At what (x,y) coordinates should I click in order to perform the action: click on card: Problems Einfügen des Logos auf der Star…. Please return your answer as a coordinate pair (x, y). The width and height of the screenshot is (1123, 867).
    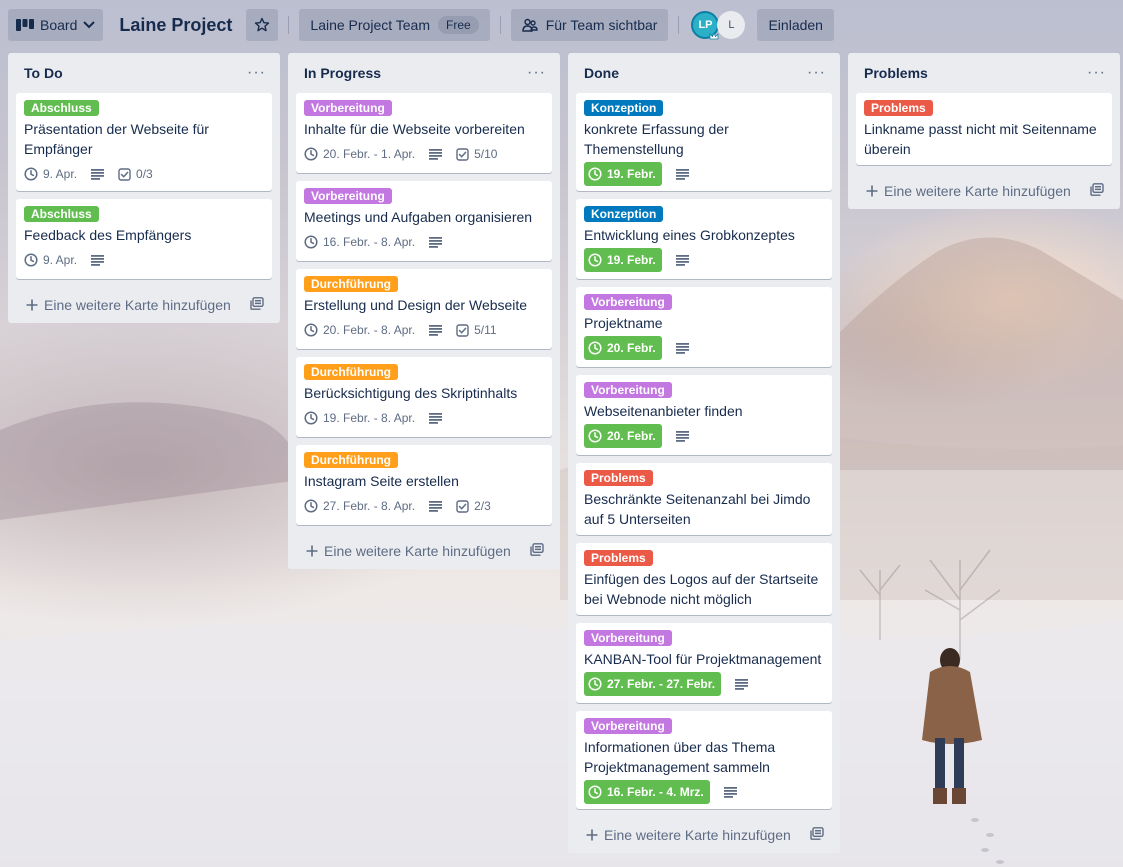
    Looking at the image, I should click on (704, 579).